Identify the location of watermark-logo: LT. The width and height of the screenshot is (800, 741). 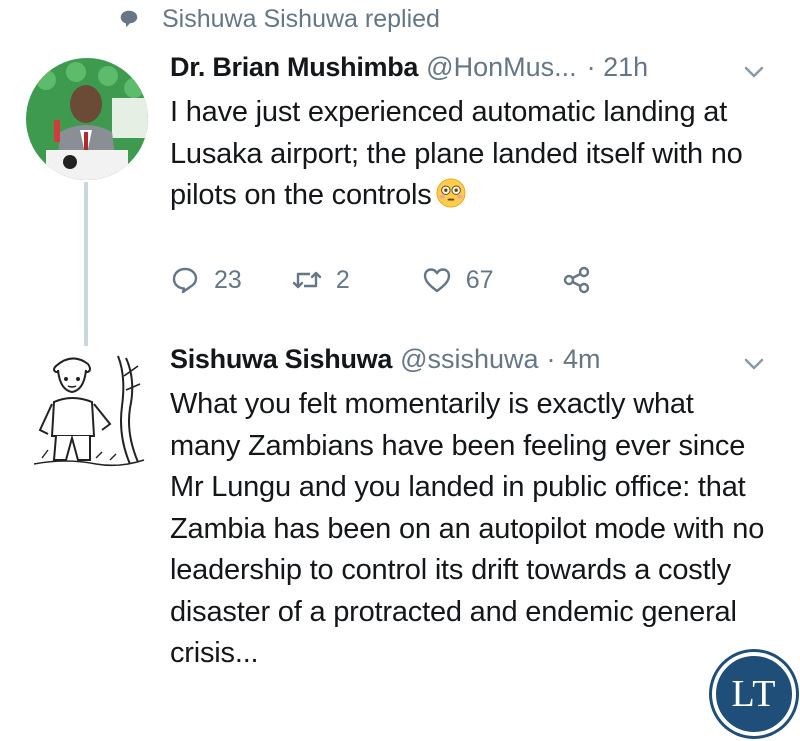
(754, 694).